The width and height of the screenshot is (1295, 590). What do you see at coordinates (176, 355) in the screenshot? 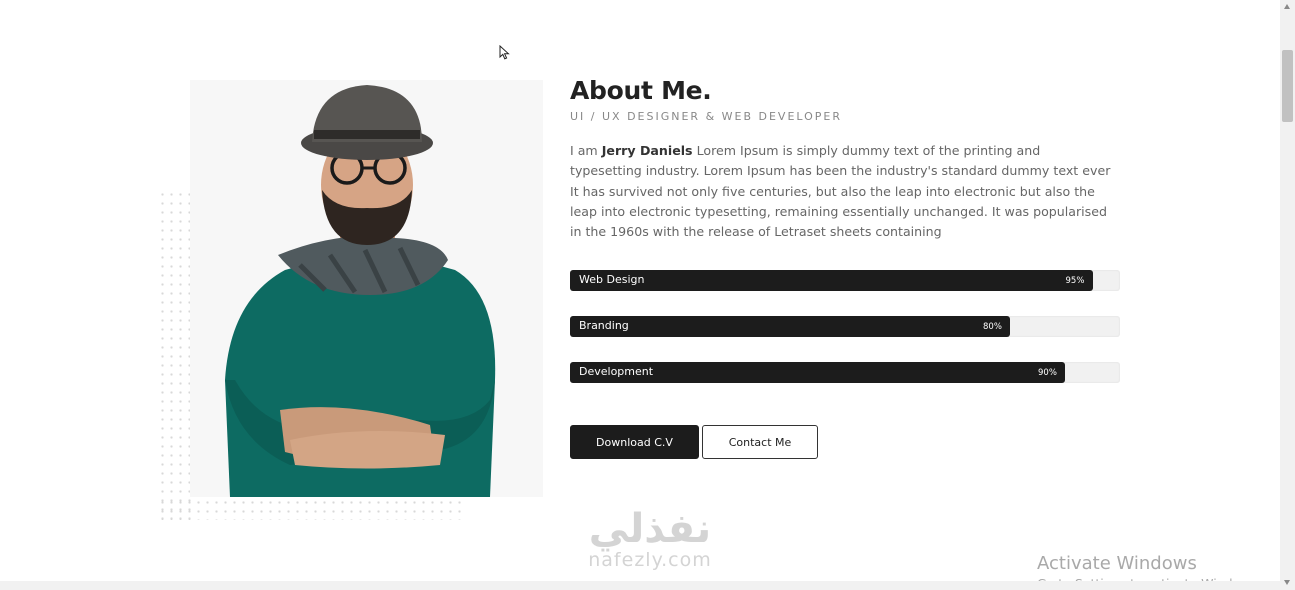
I see `dot-pattern-left` at bounding box center [176, 355].